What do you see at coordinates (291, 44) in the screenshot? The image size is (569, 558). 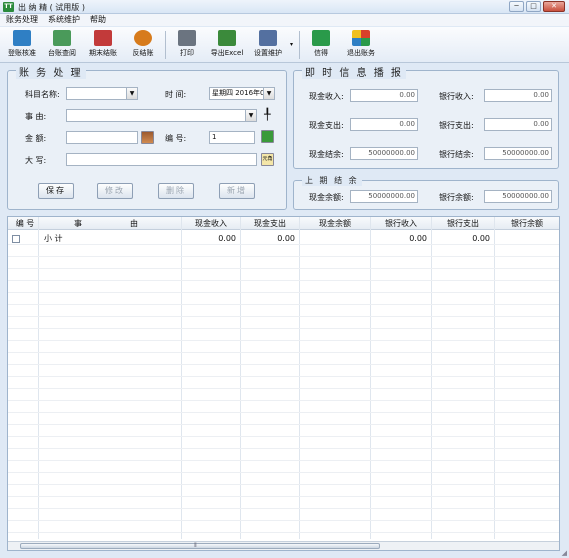 I see `chevron-down-icon: ▾` at bounding box center [291, 44].